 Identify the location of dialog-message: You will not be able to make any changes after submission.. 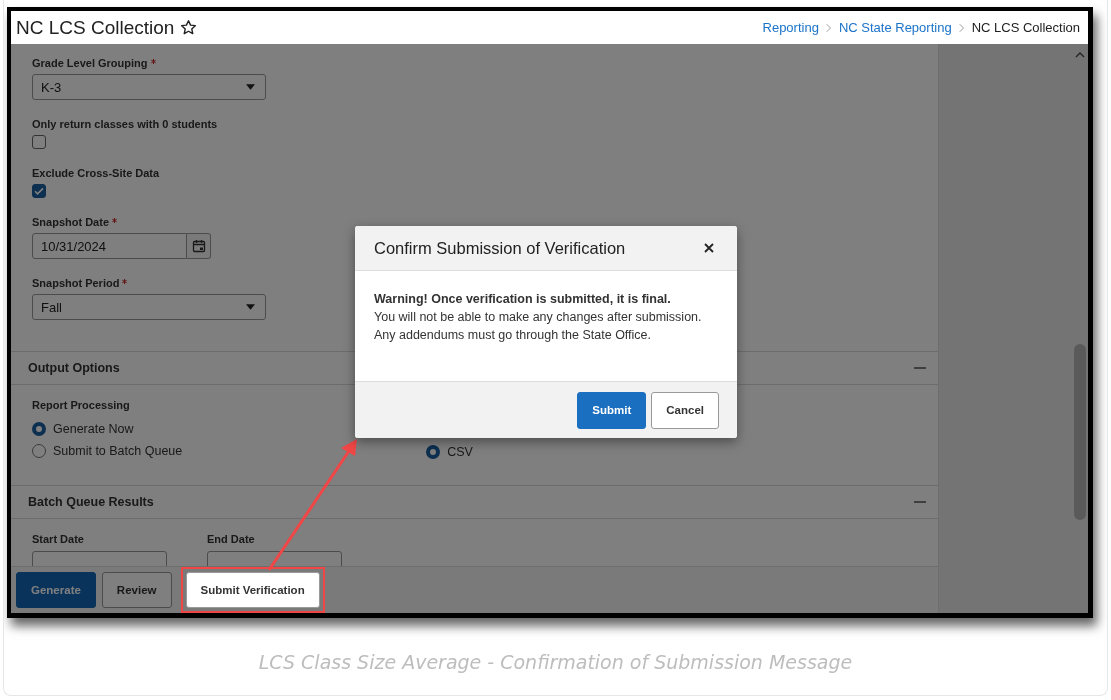
(538, 317).